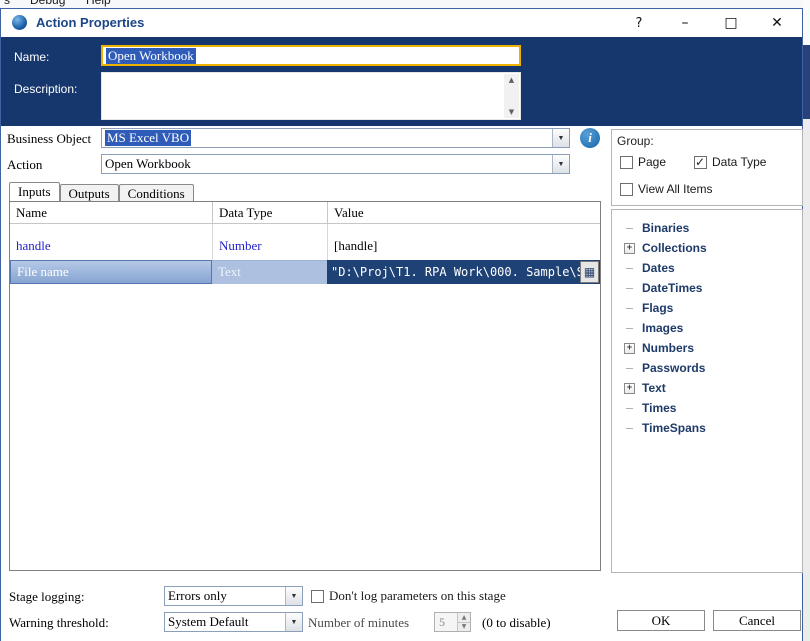 The width and height of the screenshot is (810, 641). I want to click on column-header-data-type: Data Type, so click(269, 212).